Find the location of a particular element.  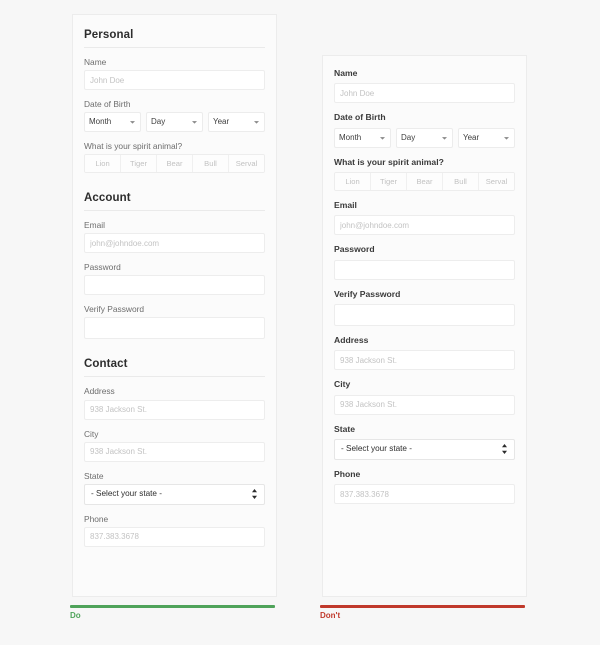

dont-verdict-label: Don't is located at coordinates (330, 615).